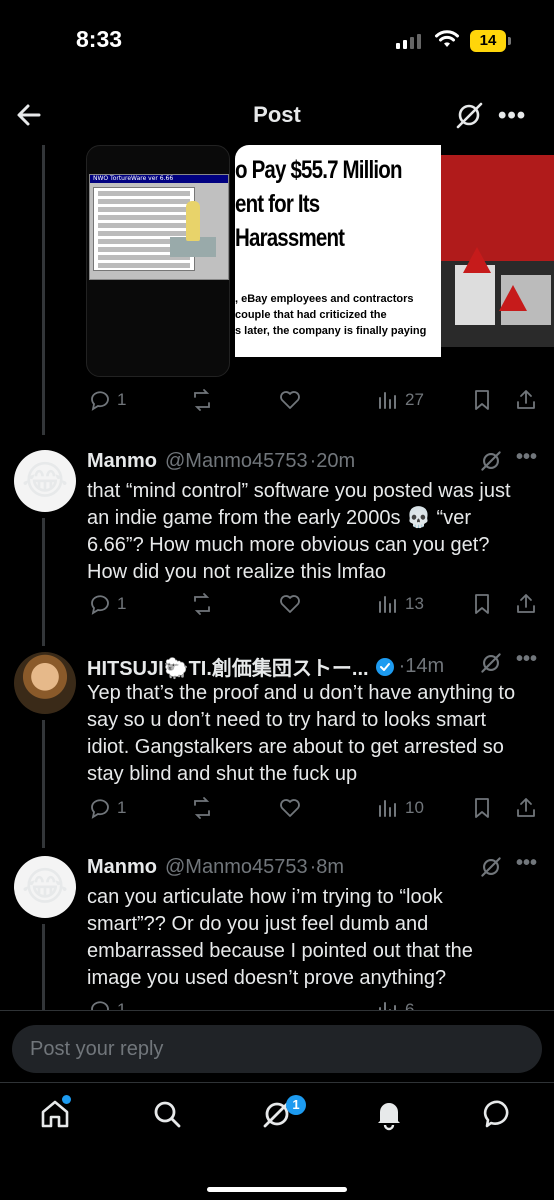  I want to click on home-indicator, so click(277, 1189).